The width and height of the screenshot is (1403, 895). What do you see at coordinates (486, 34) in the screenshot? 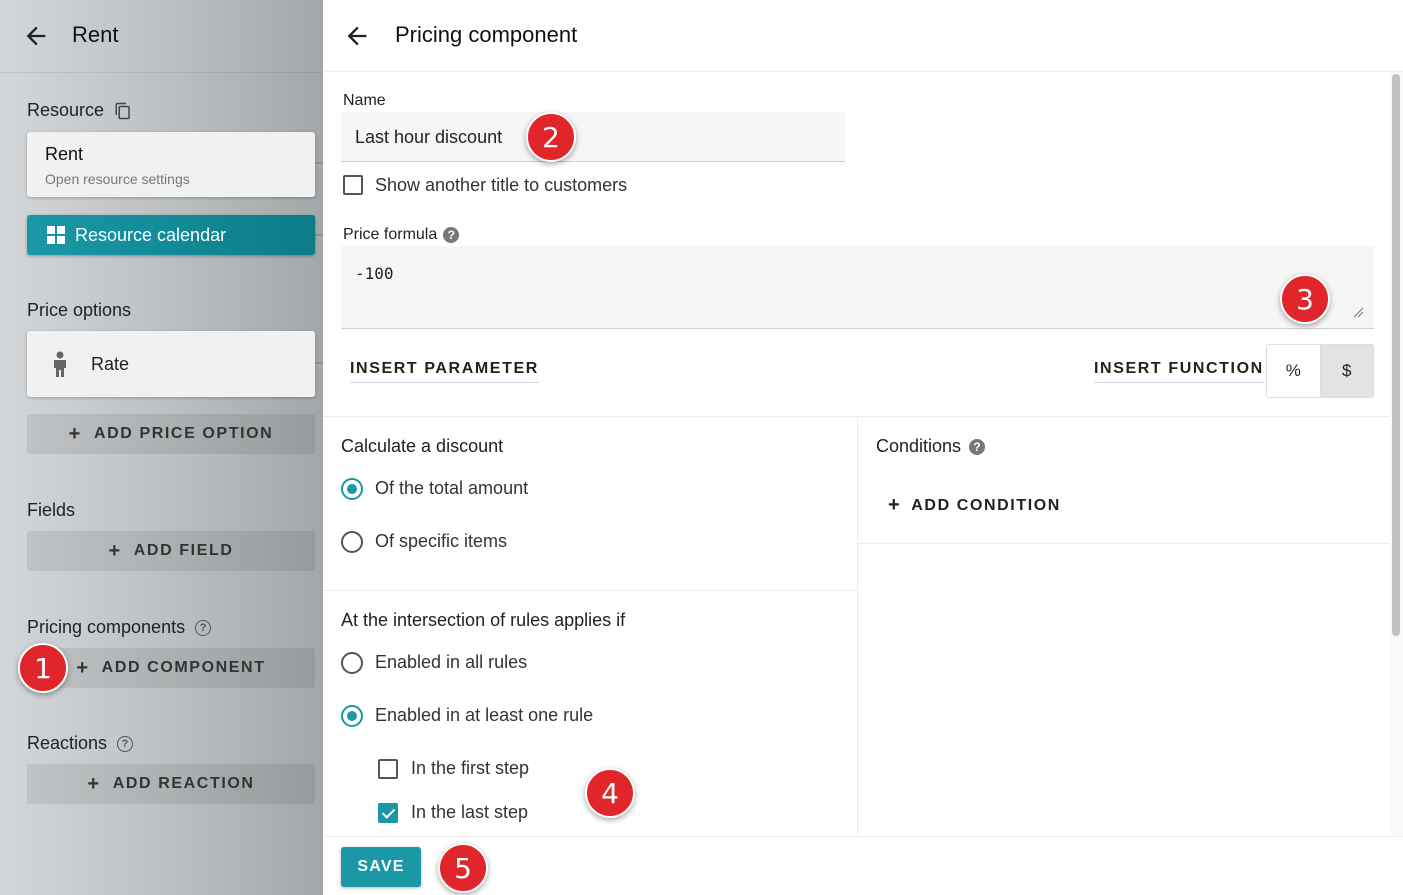
I see `page-title: Pricing component` at bounding box center [486, 34].